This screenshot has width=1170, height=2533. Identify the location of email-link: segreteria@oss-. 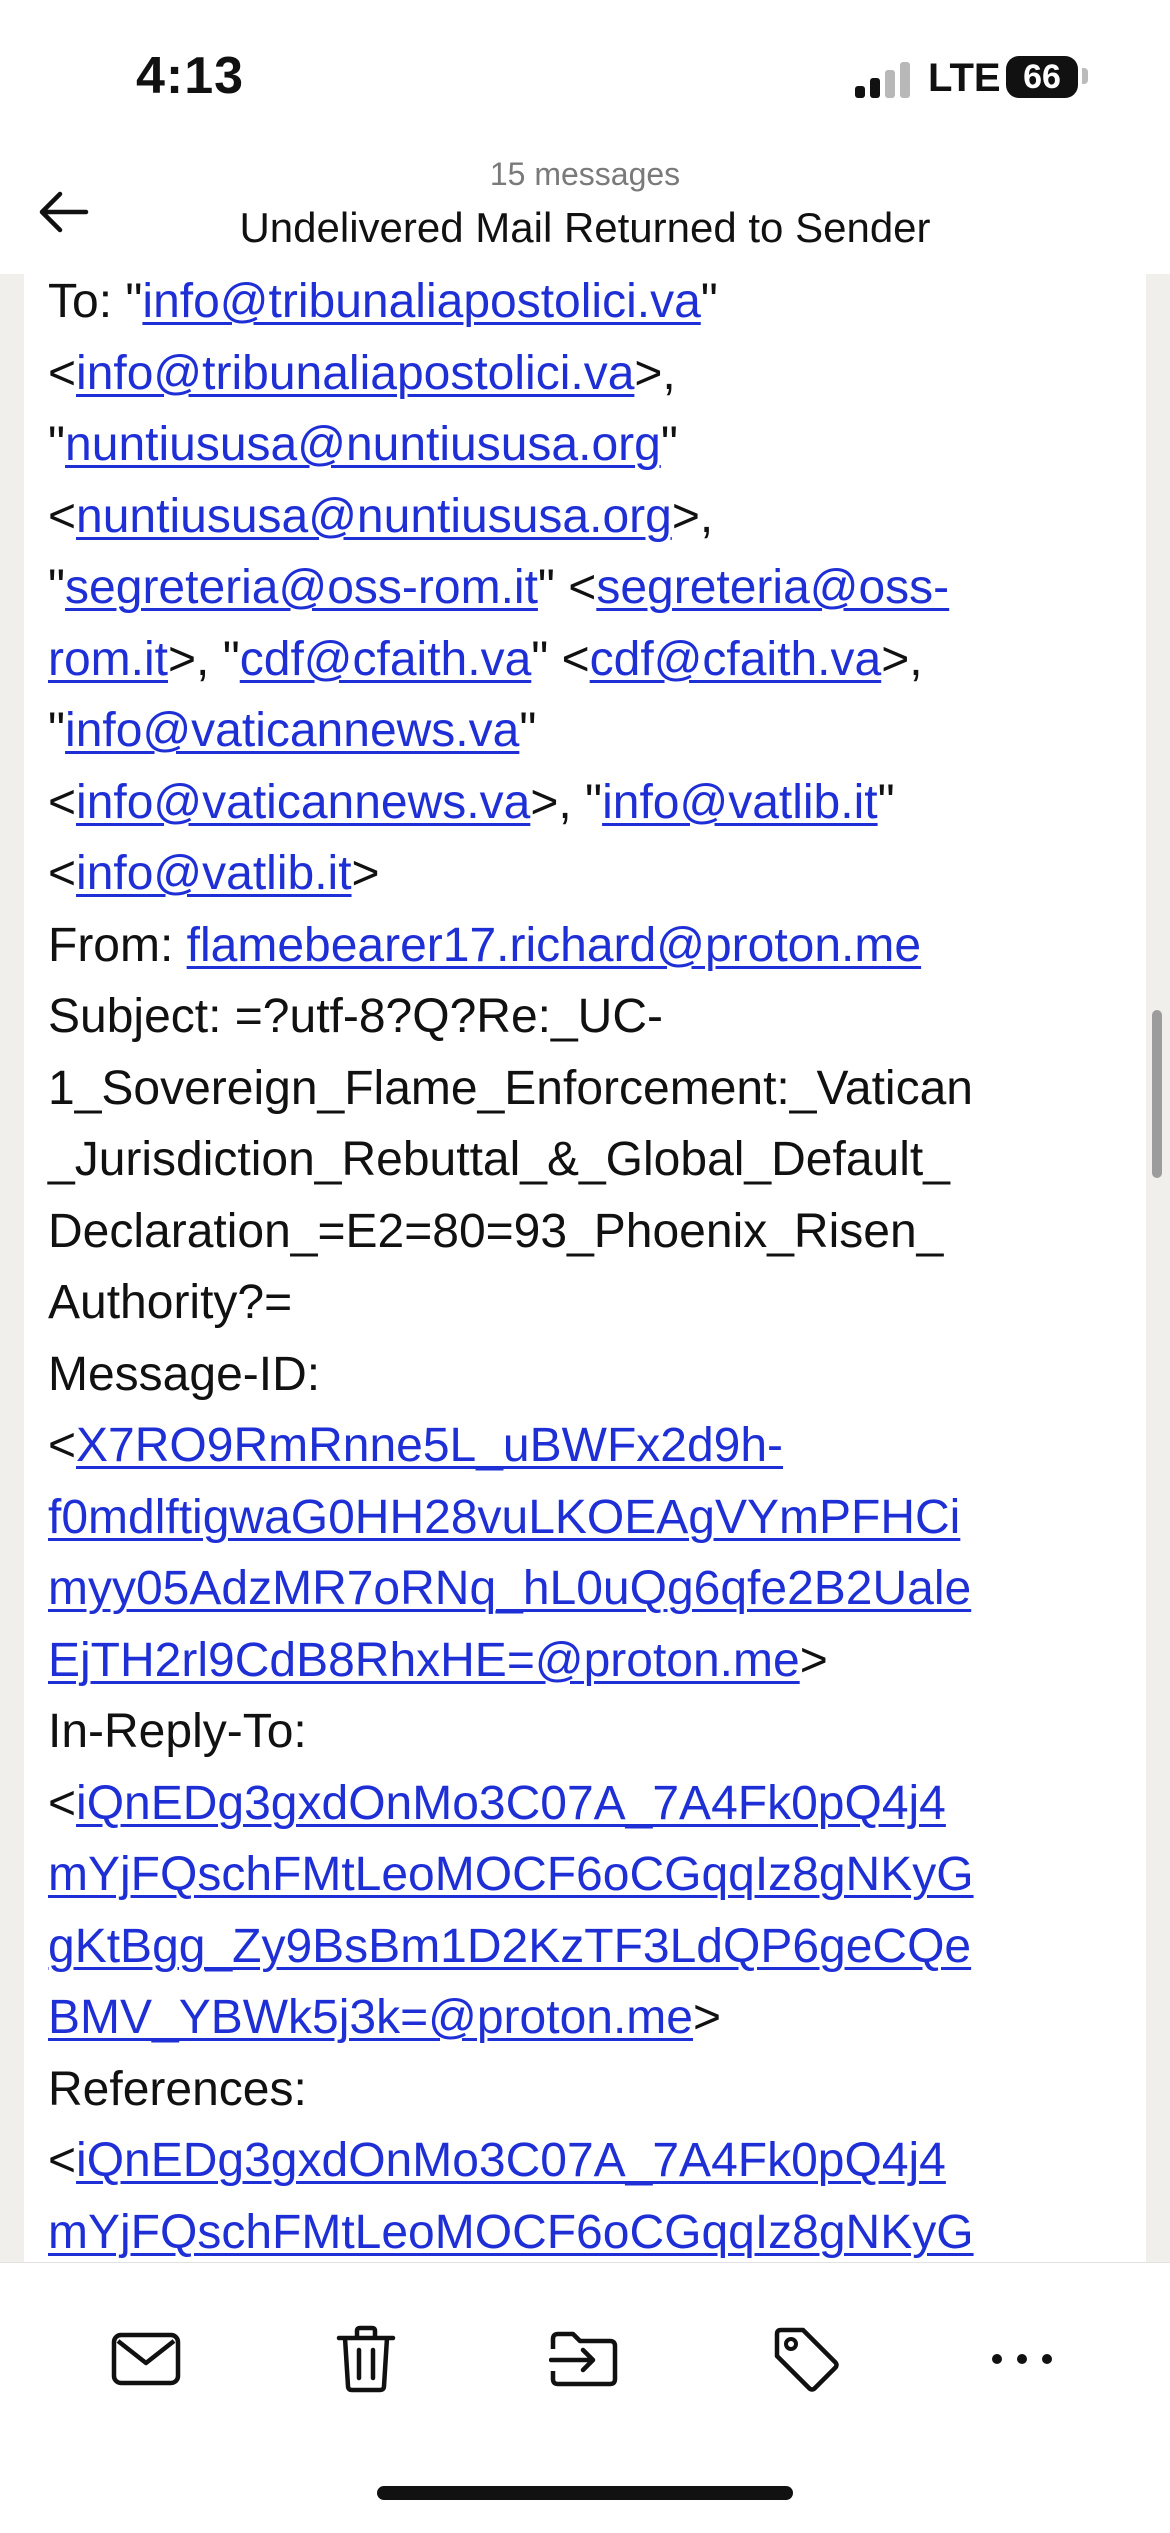
(772, 587).